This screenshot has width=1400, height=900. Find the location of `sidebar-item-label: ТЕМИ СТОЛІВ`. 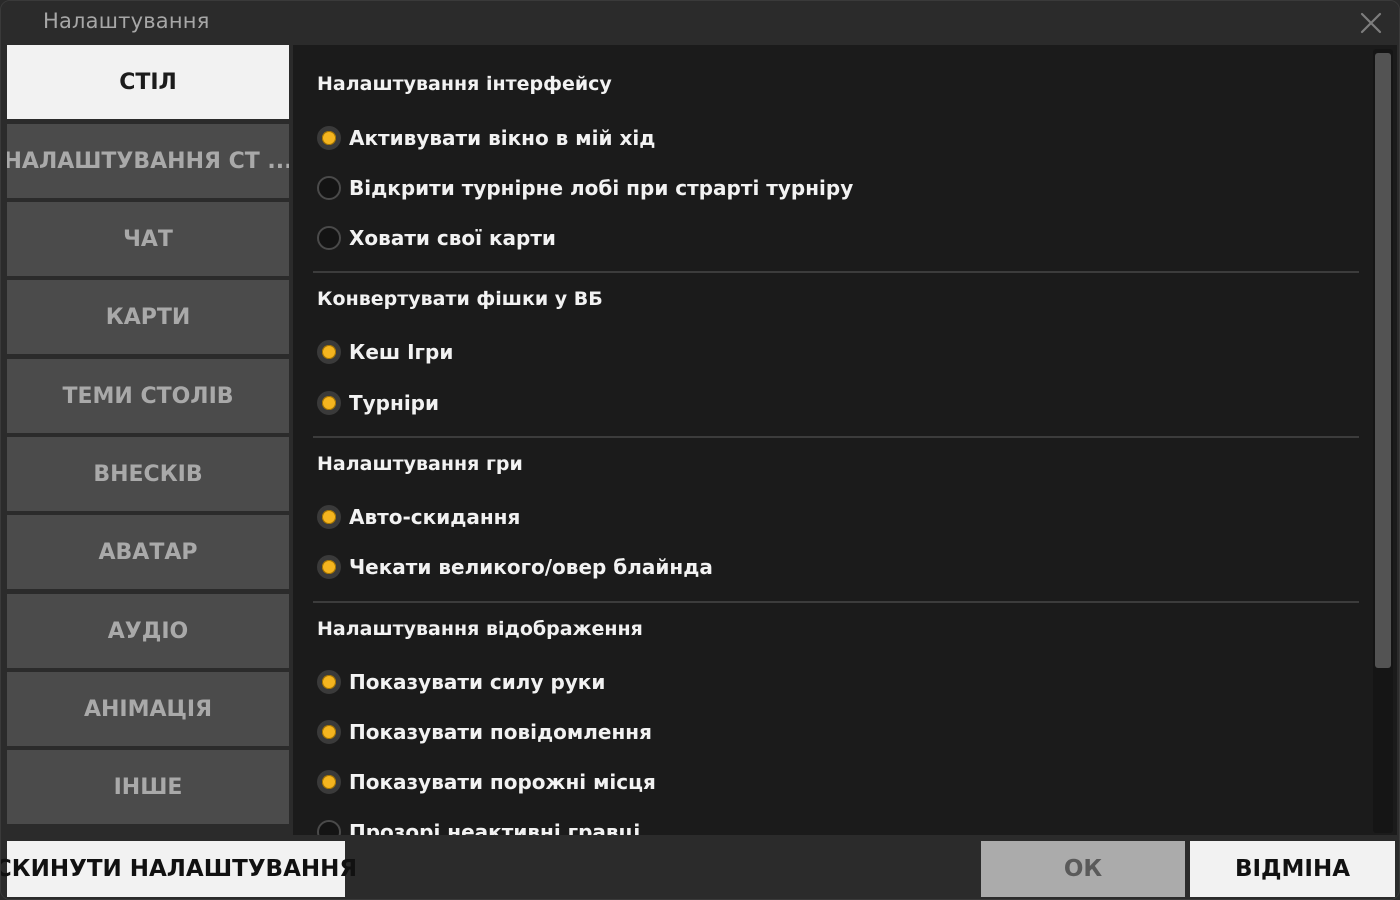

sidebar-item-label: ТЕМИ СТОЛІВ is located at coordinates (148, 396).